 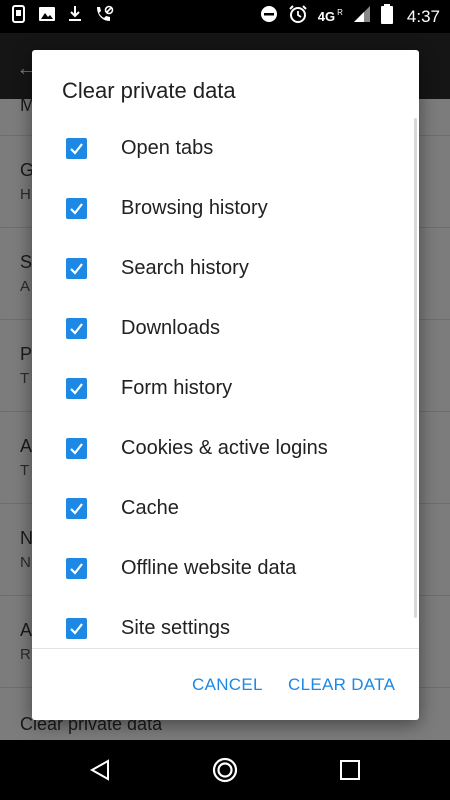 I want to click on option-label: Offline website data, so click(x=209, y=567).